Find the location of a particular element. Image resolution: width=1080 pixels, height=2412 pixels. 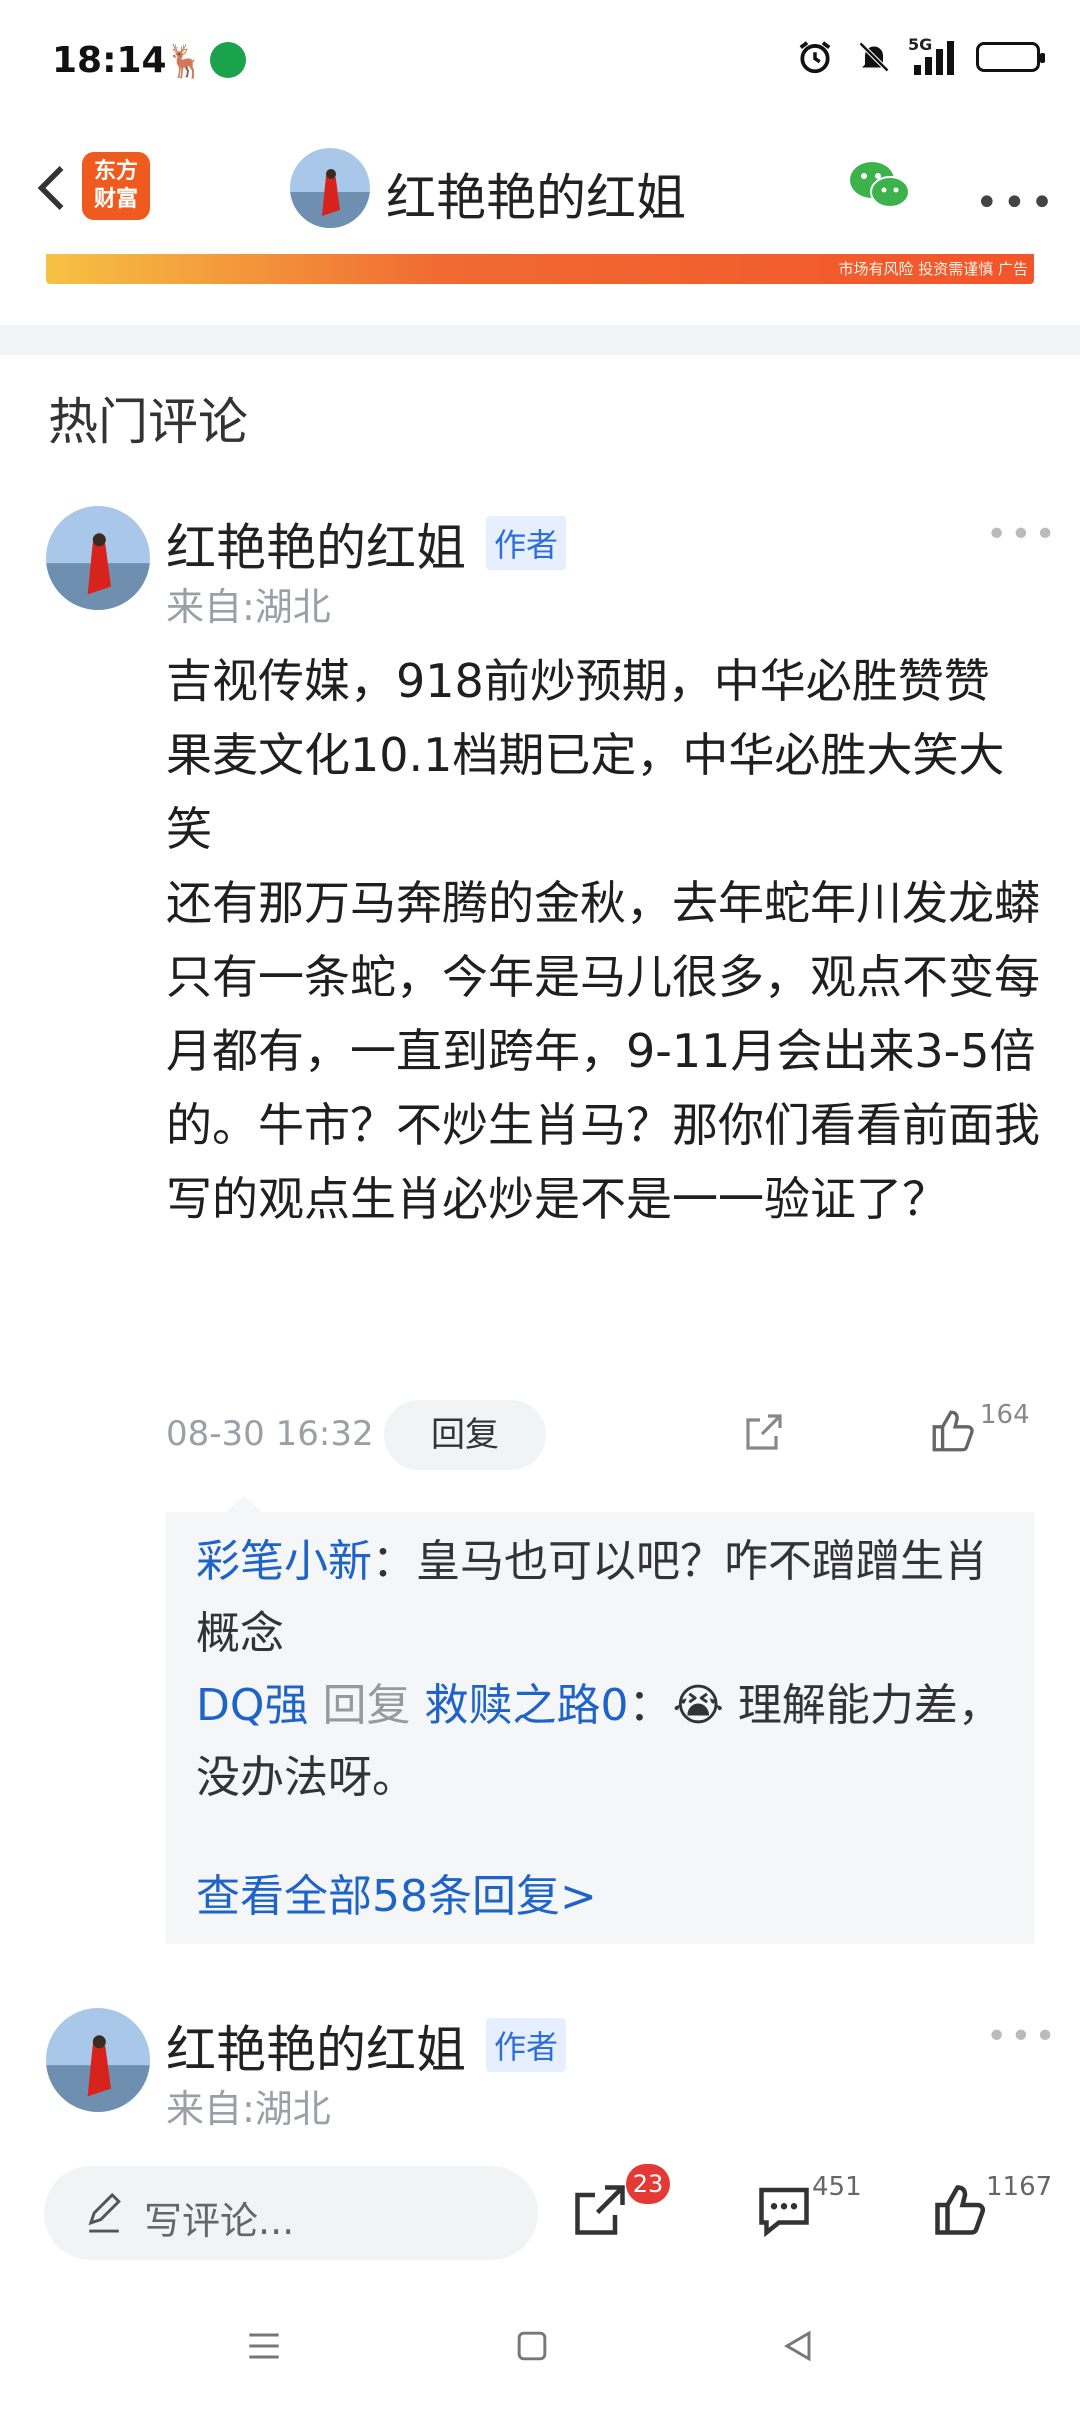

page-title: 红艳艳的红姐 is located at coordinates (536, 198).